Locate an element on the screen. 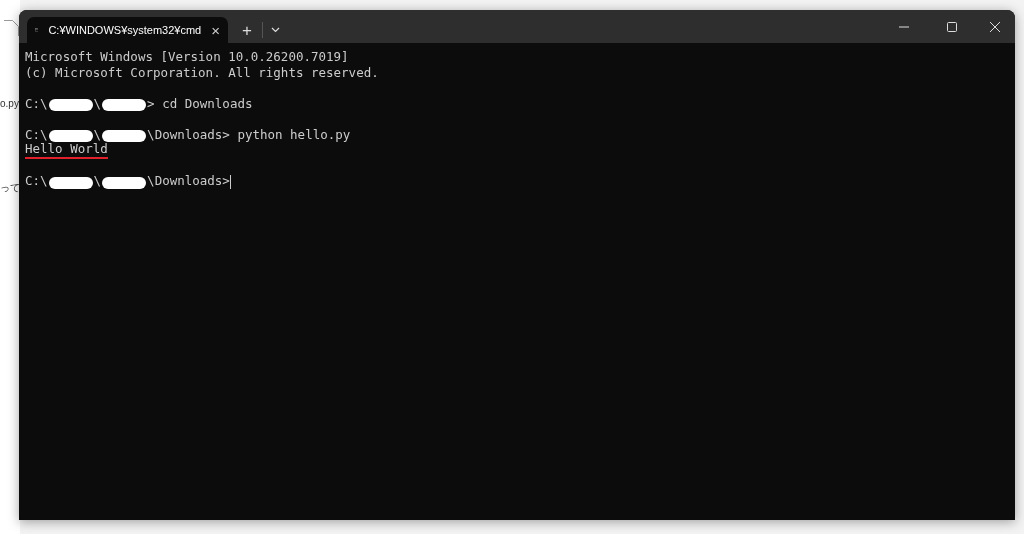 The height and width of the screenshot is (534, 1024). background-text: o.py is located at coordinates (9, 104).